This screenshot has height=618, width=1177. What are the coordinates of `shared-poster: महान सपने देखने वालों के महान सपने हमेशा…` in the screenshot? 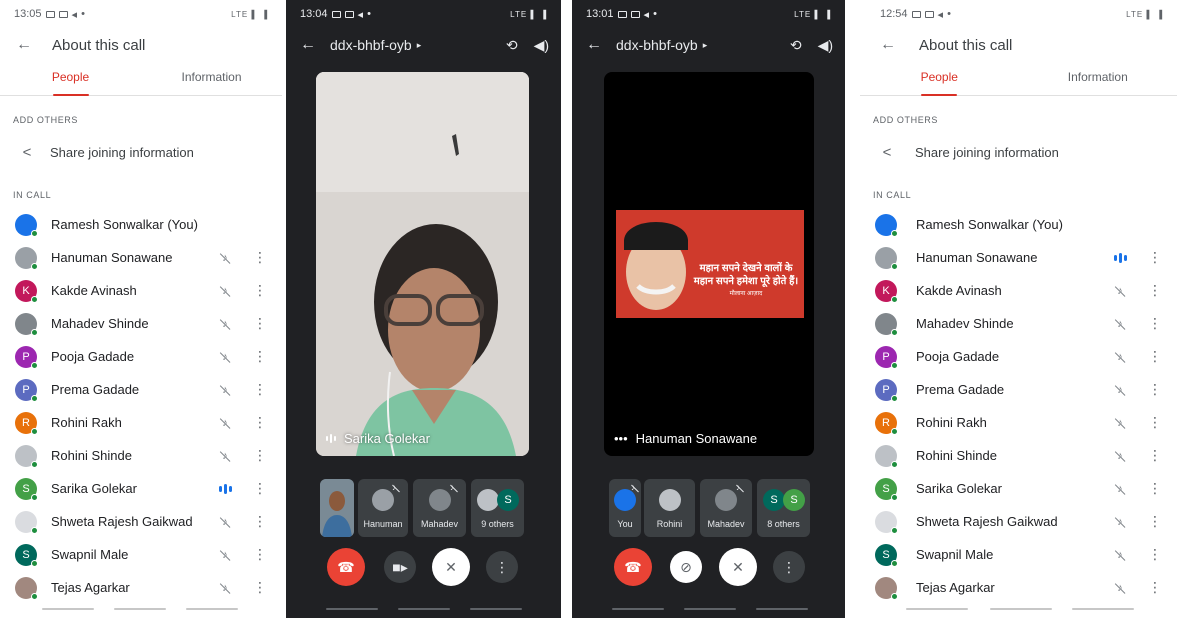 It's located at (710, 264).